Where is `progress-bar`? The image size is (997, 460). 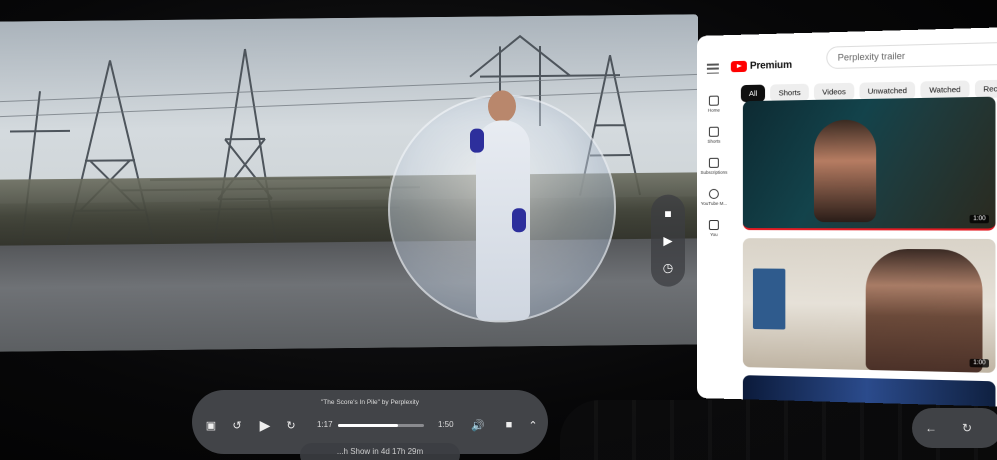 progress-bar is located at coordinates (381, 425).